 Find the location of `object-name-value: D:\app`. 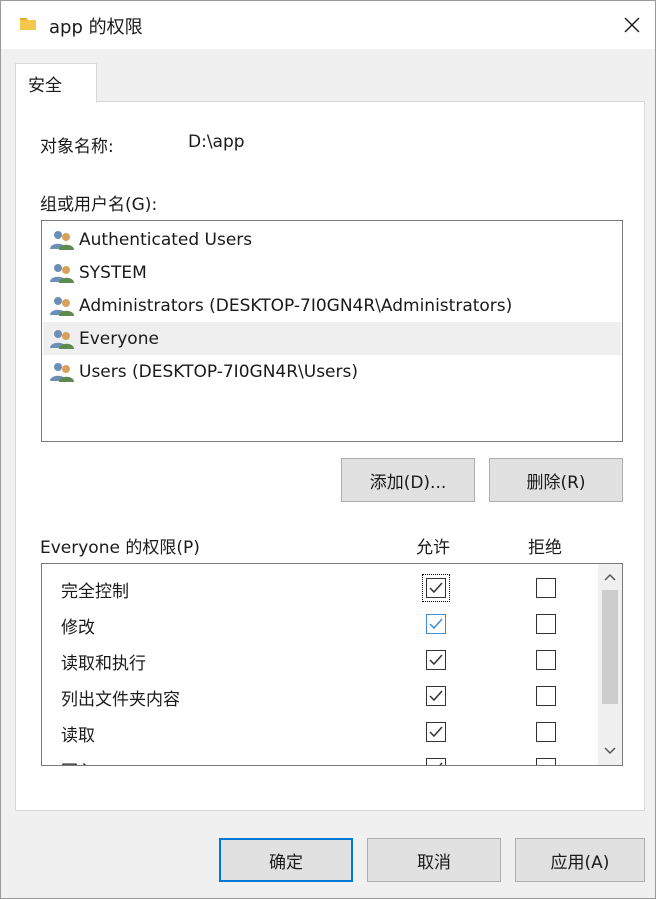

object-name-value: D:\app is located at coordinates (216, 142).